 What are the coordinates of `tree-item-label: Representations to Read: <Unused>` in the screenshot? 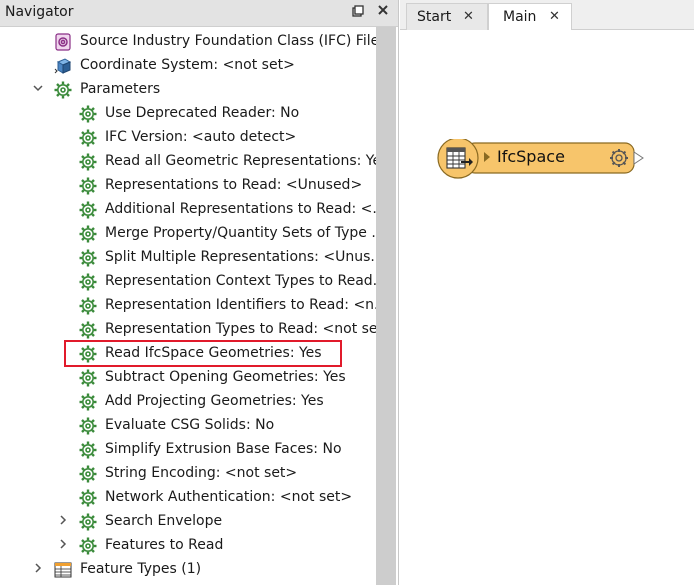 It's located at (234, 185).